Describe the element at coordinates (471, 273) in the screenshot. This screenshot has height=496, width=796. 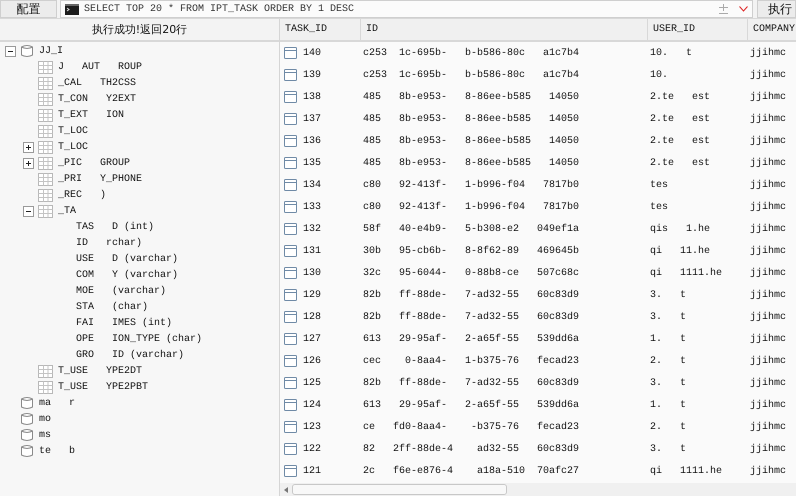
I see `table-cell: 32c 95-6044- 0-88b8-ce 507c68c` at that location.